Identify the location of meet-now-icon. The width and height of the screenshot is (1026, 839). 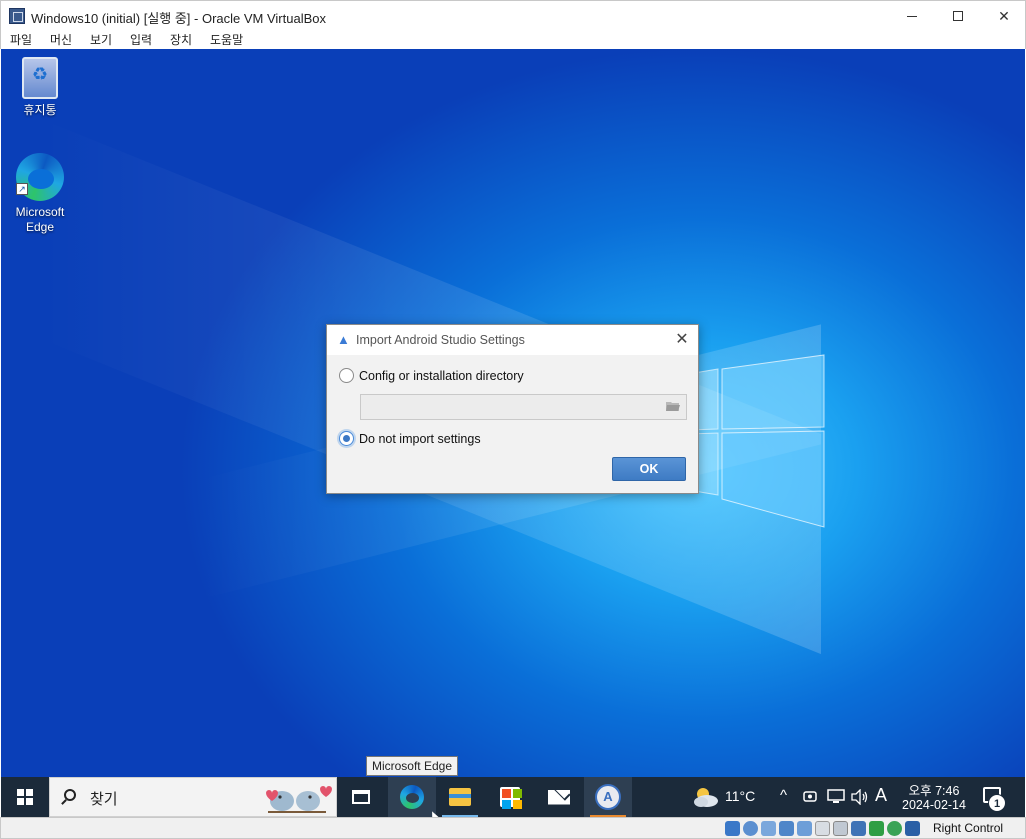
(810, 797).